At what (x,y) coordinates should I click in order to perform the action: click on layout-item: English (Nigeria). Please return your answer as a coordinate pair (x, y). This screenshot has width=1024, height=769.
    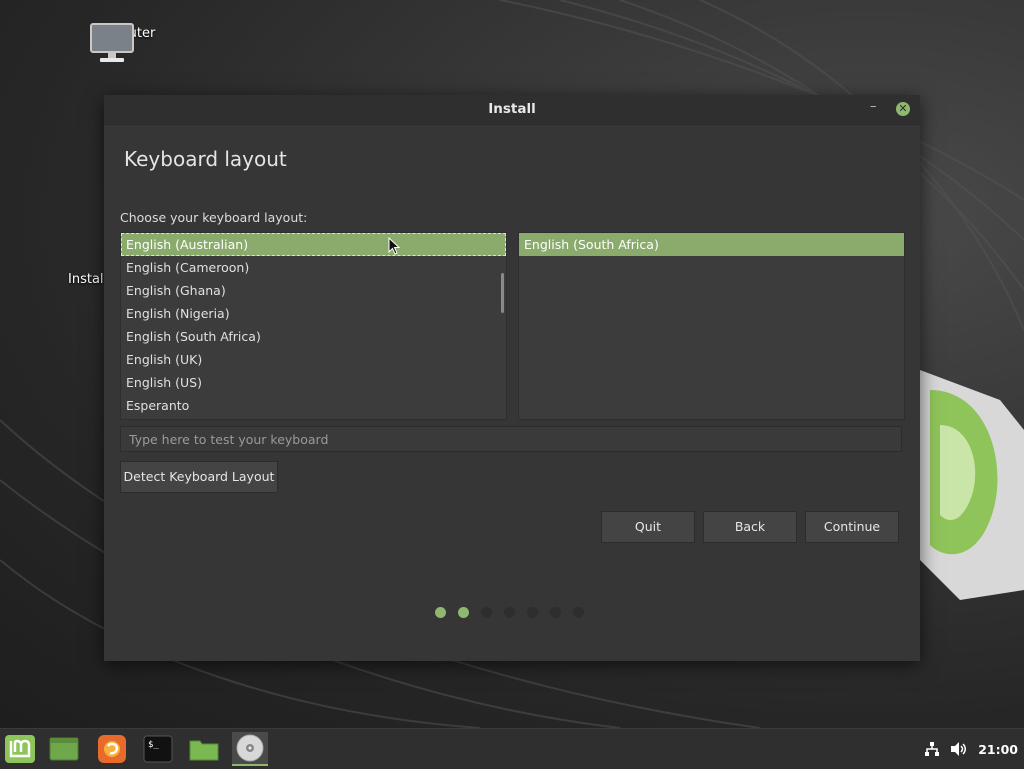
    Looking at the image, I should click on (313, 313).